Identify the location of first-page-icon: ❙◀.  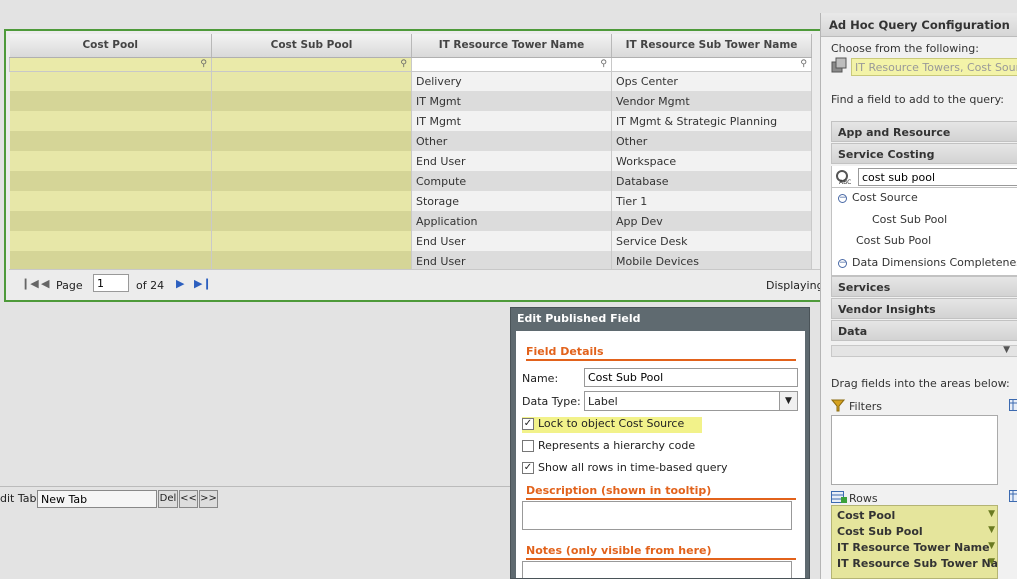
(30, 283).